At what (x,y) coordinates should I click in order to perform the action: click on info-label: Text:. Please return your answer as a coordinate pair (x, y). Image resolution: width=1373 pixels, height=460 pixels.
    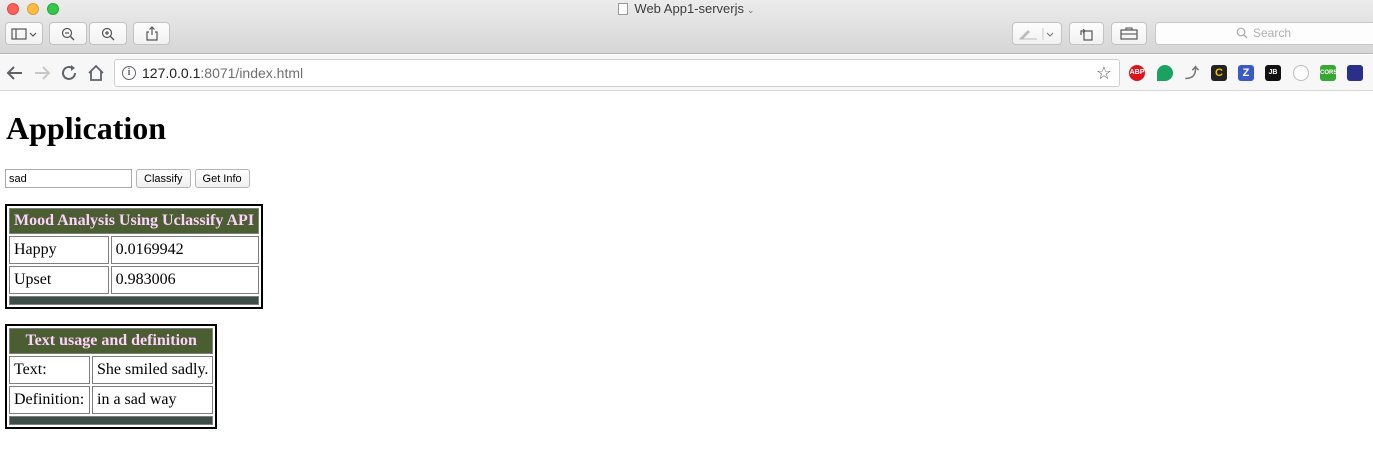
    Looking at the image, I should click on (49, 370).